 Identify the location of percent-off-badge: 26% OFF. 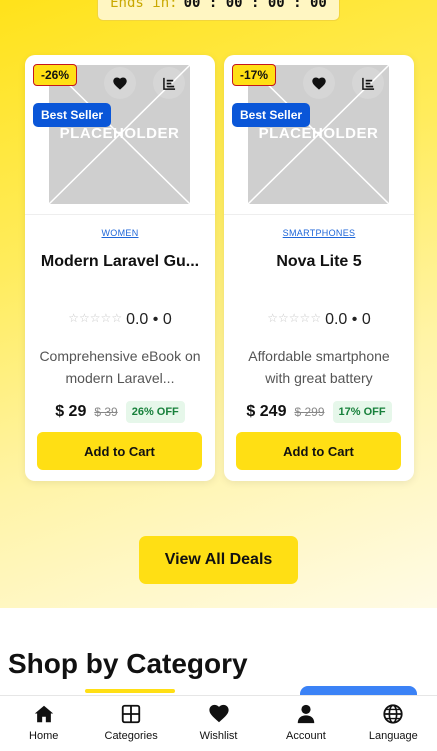
(155, 412).